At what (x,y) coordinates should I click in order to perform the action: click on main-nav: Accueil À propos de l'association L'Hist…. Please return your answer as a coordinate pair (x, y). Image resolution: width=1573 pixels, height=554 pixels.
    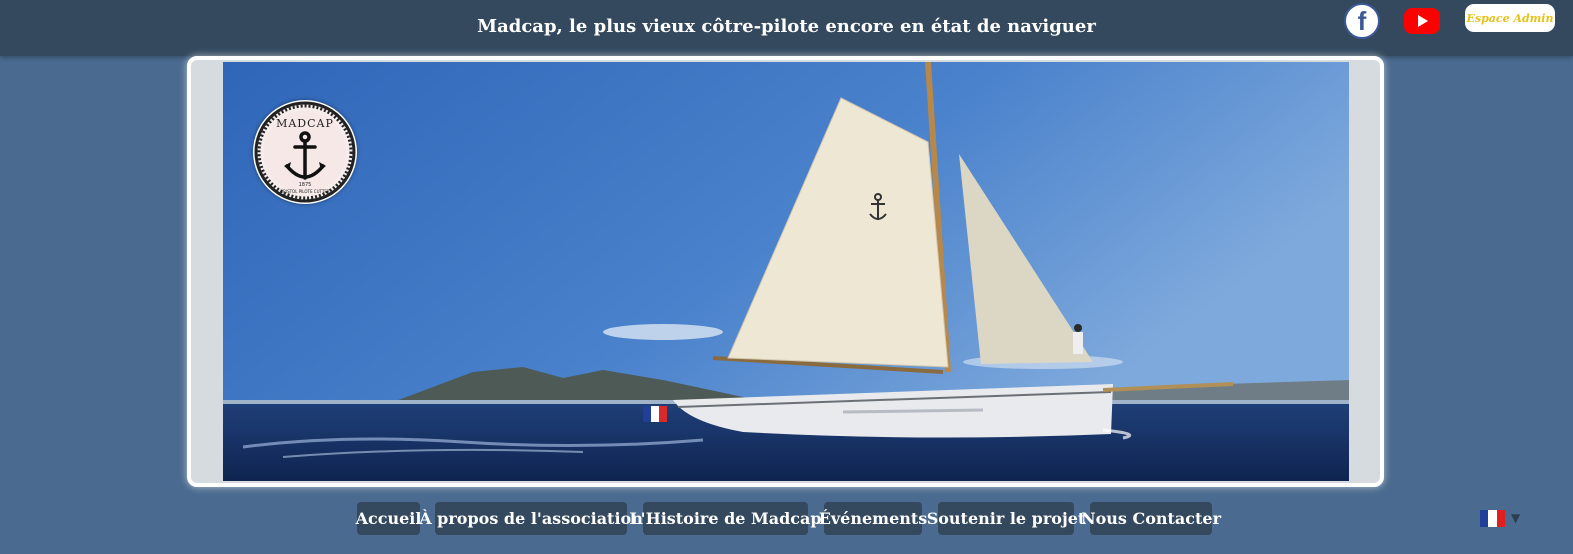
    Looking at the image, I should click on (786, 519).